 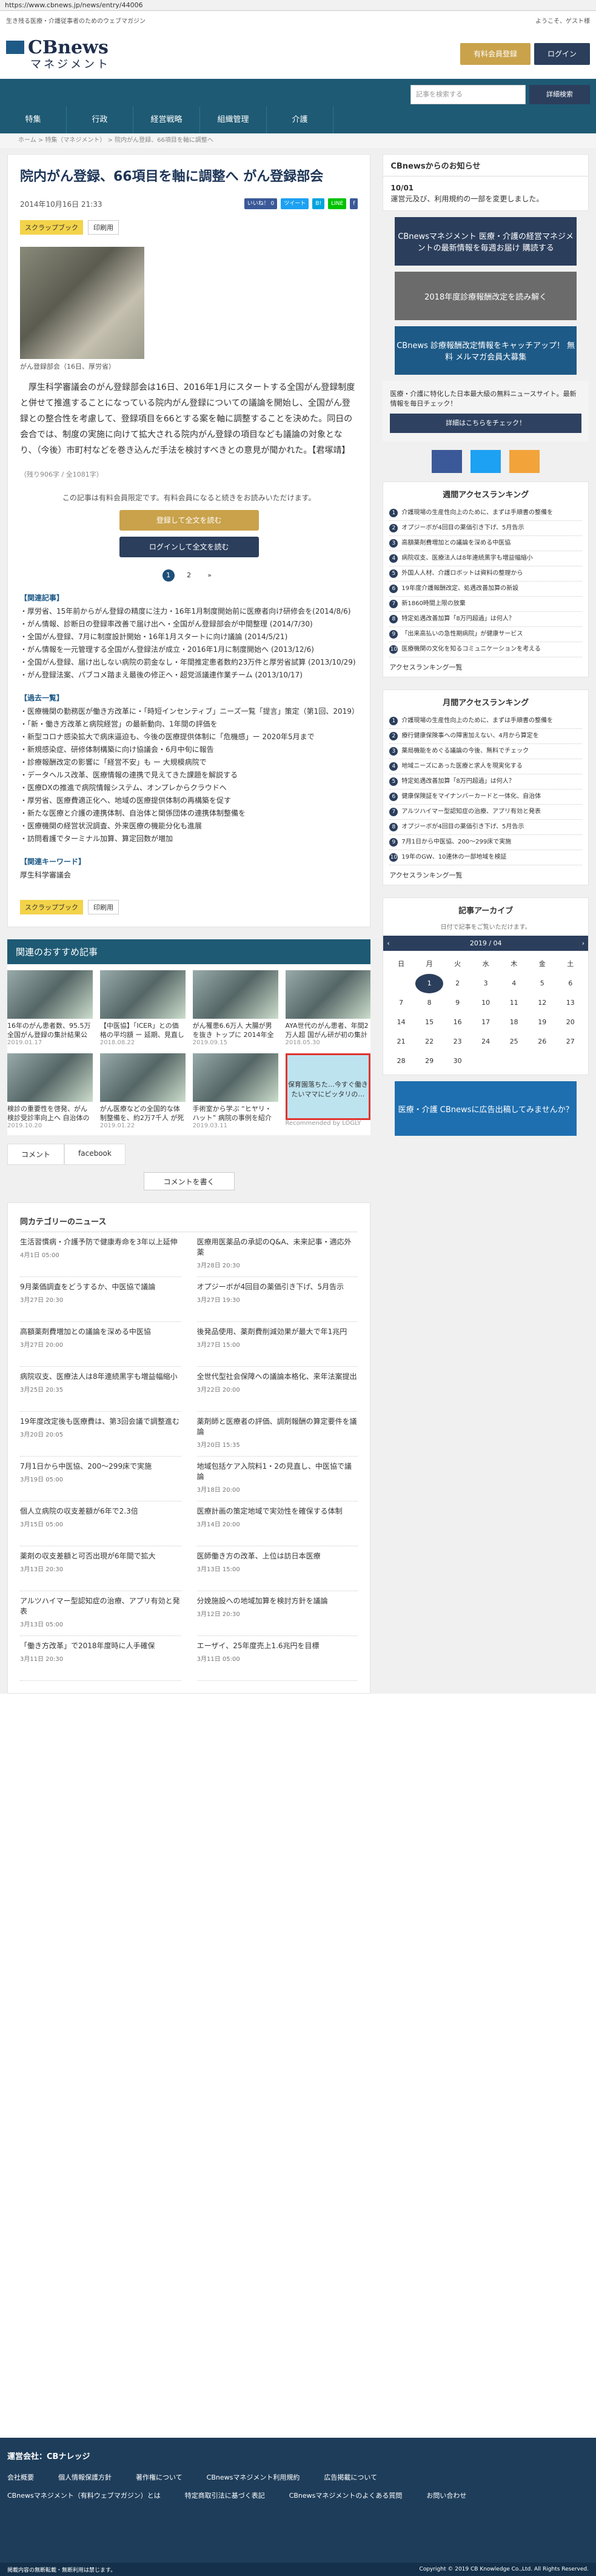 What do you see at coordinates (346, 2495) in the screenshot?
I see `footer-link: CBnewsマネジメントのよくある質問` at bounding box center [346, 2495].